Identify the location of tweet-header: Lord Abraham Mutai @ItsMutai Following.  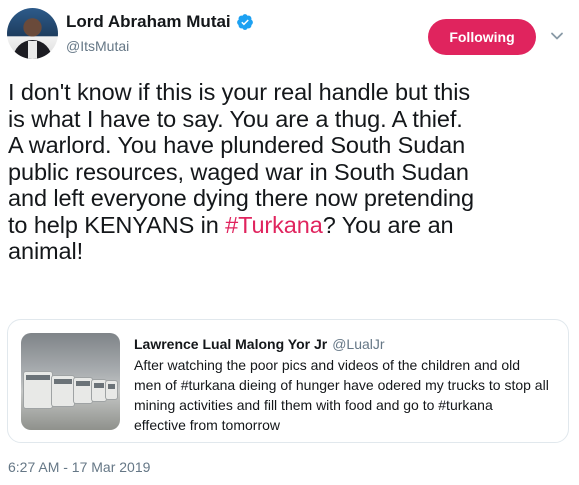
(289, 35).